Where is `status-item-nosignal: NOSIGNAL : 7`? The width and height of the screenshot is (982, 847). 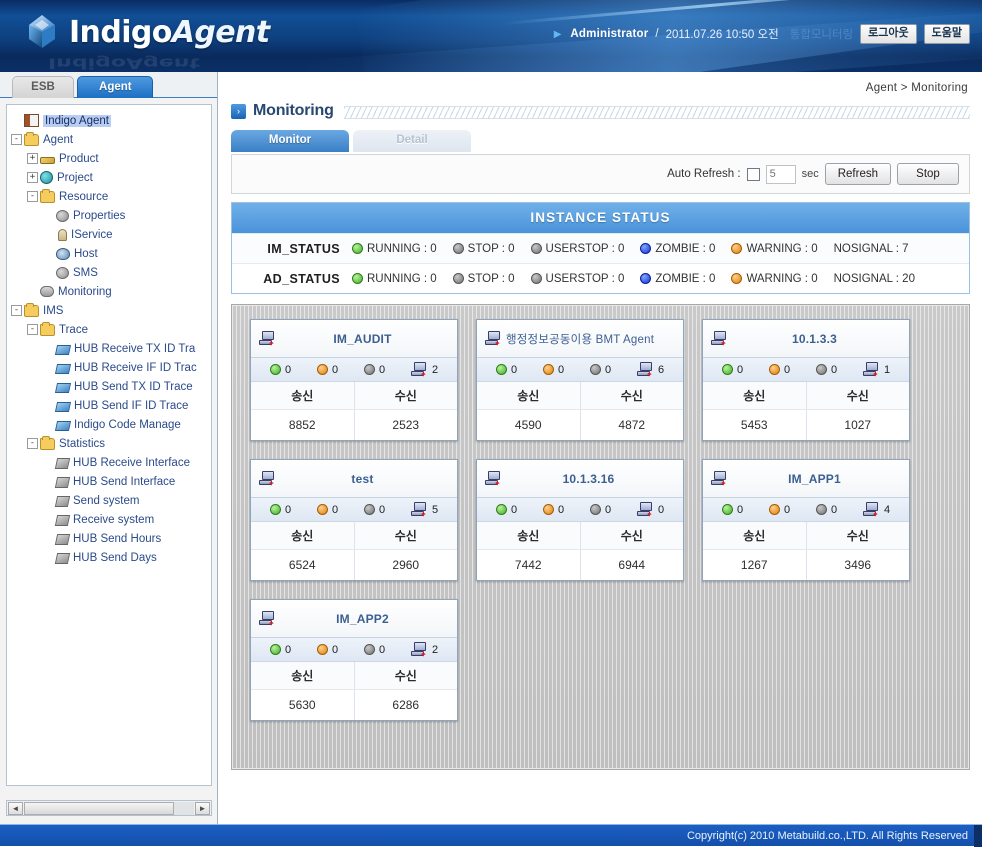
status-item-nosignal: NOSIGNAL : 7 is located at coordinates (871, 249).